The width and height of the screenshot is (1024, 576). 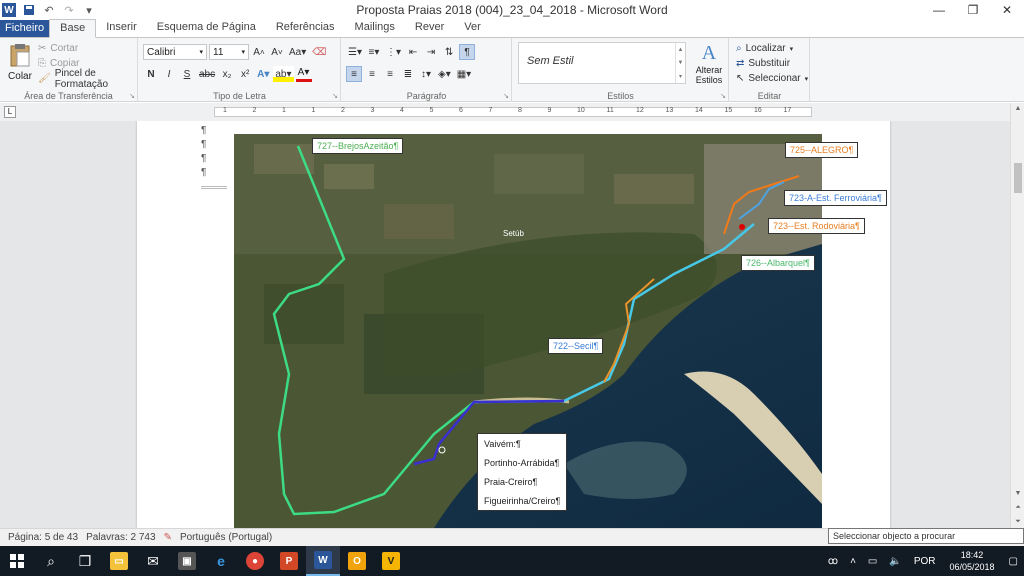 I want to click on increase-indent-icon: ⇥, so click(x=431, y=52).